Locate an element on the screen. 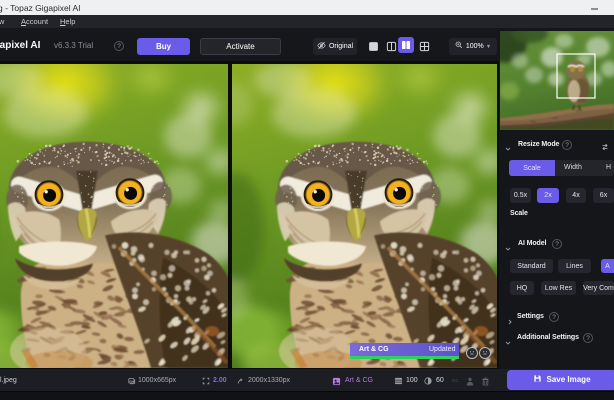 This screenshot has width=614, height=400. svg-text: GC is located at coordinates (456, 380).